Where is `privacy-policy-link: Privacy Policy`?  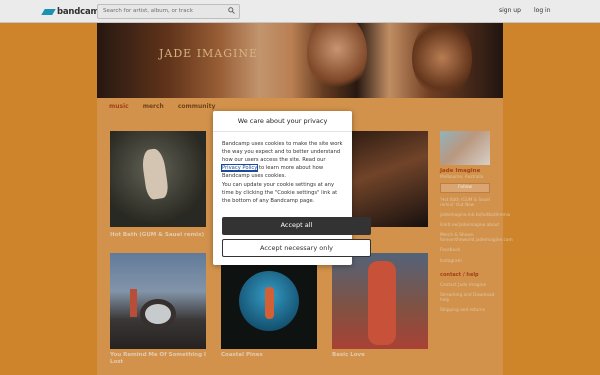 privacy-policy-link: Privacy Policy is located at coordinates (239, 168).